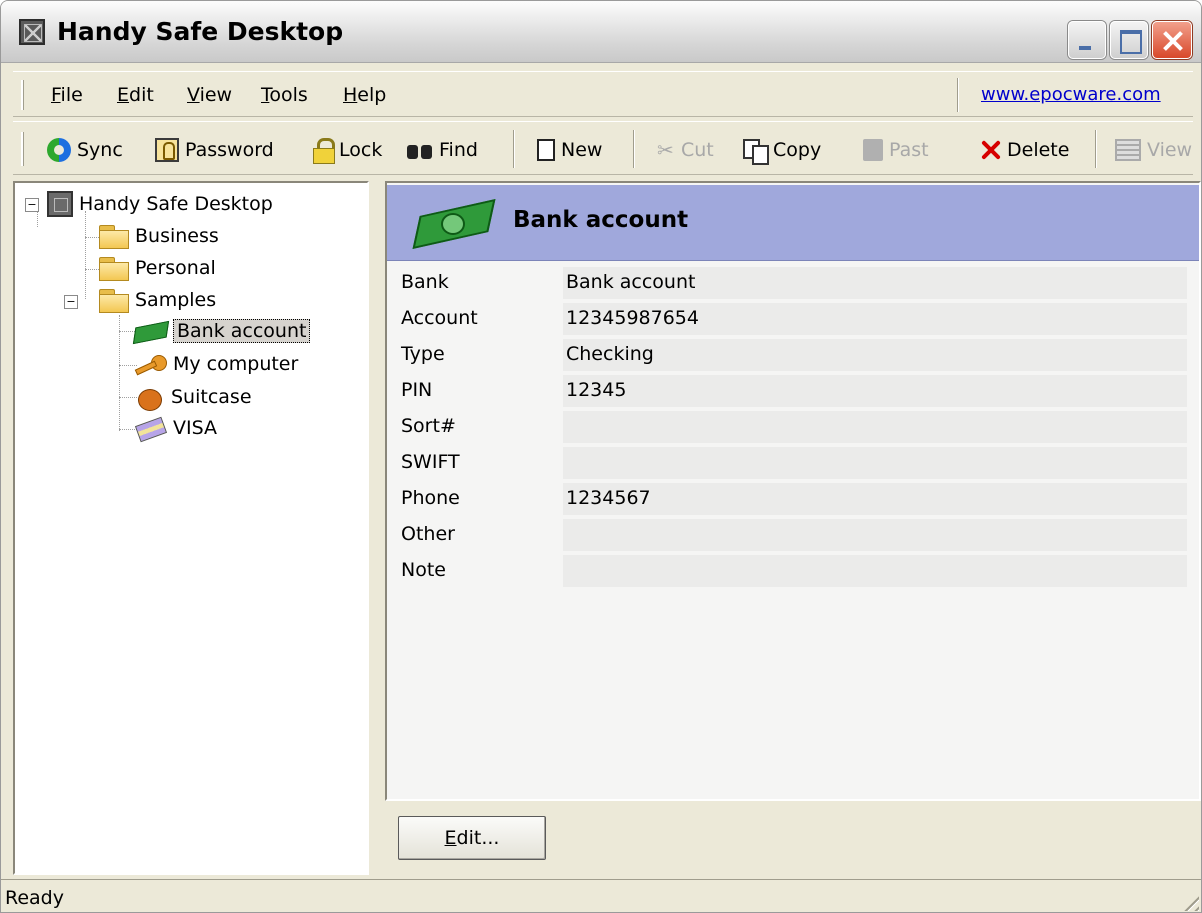 The image size is (1202, 913). Describe the element at coordinates (71, 302) in the screenshot. I see `collapse-samples-toggle: −` at that location.